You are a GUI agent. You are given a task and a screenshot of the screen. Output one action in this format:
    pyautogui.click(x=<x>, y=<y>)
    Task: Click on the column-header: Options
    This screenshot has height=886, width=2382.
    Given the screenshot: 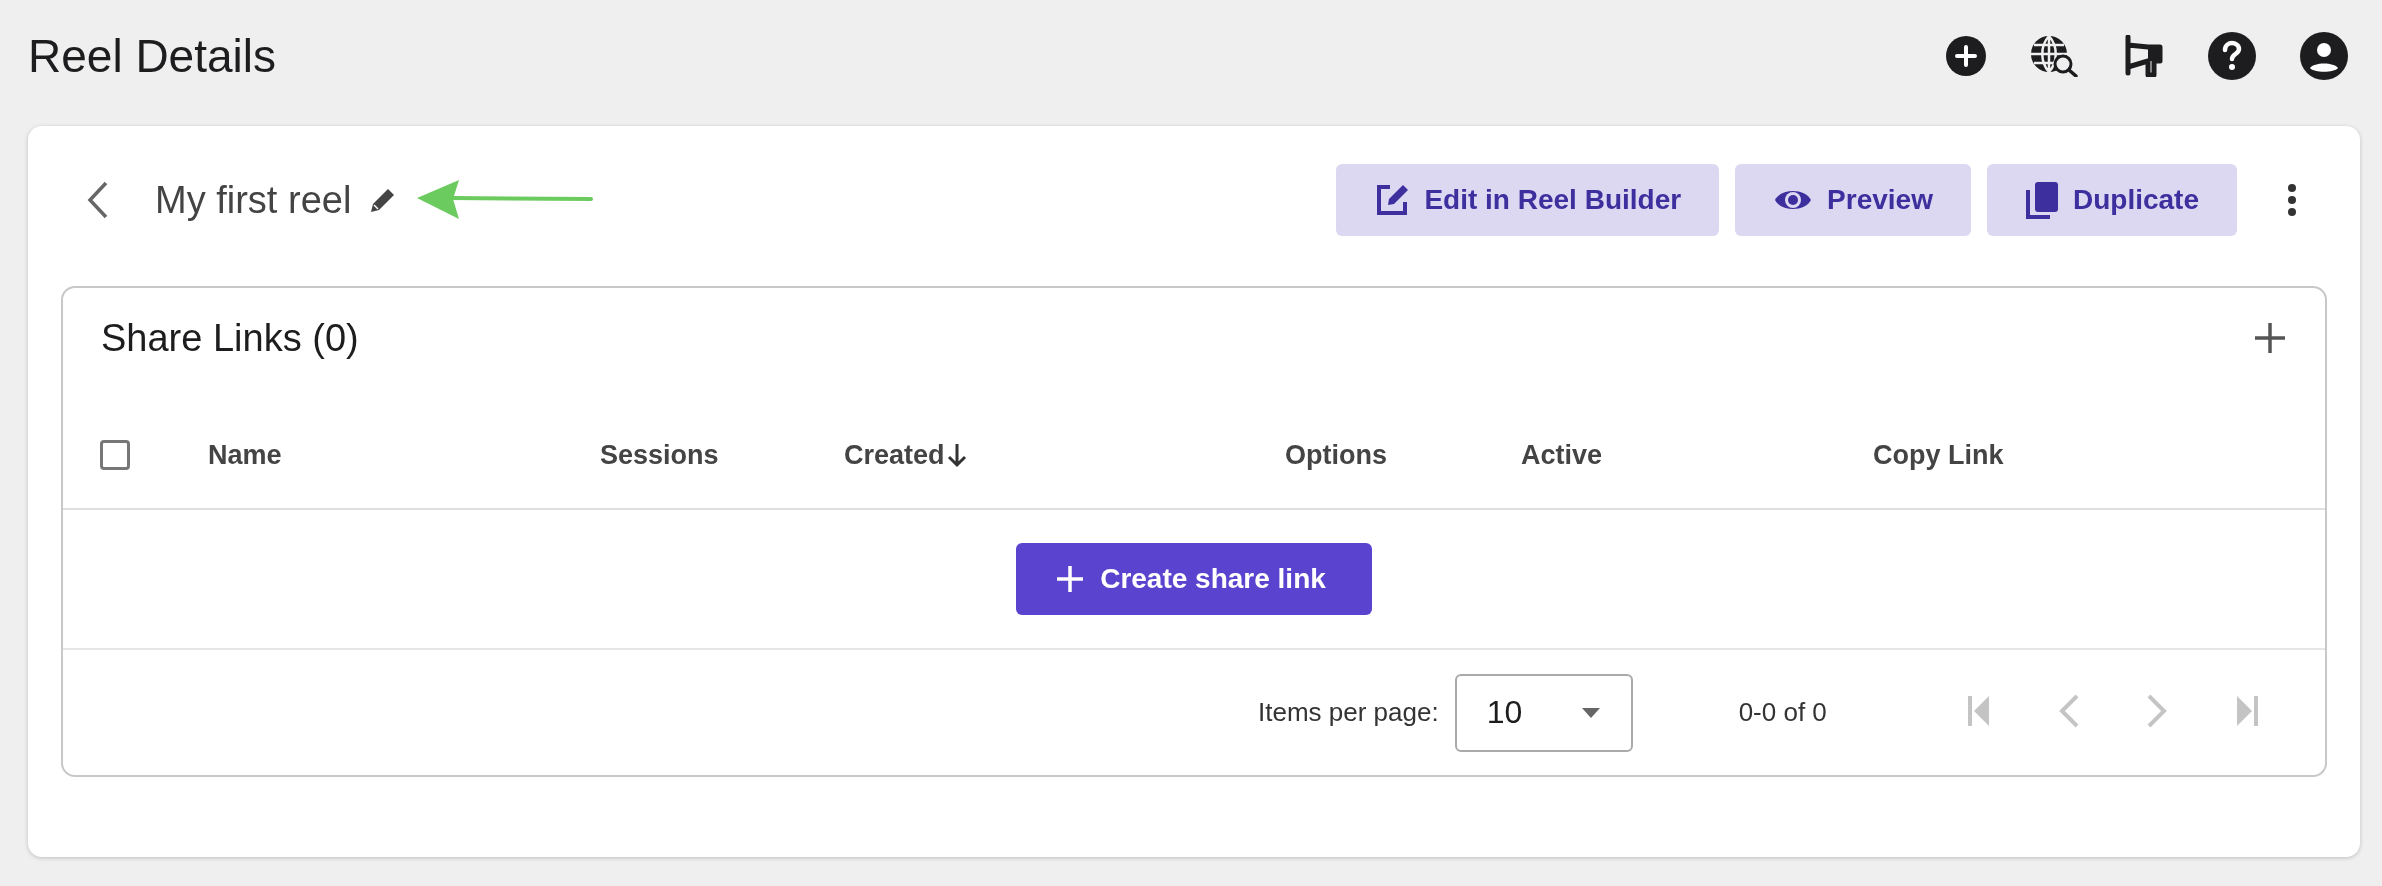 What is the action you would take?
    pyautogui.click(x=1336, y=455)
    